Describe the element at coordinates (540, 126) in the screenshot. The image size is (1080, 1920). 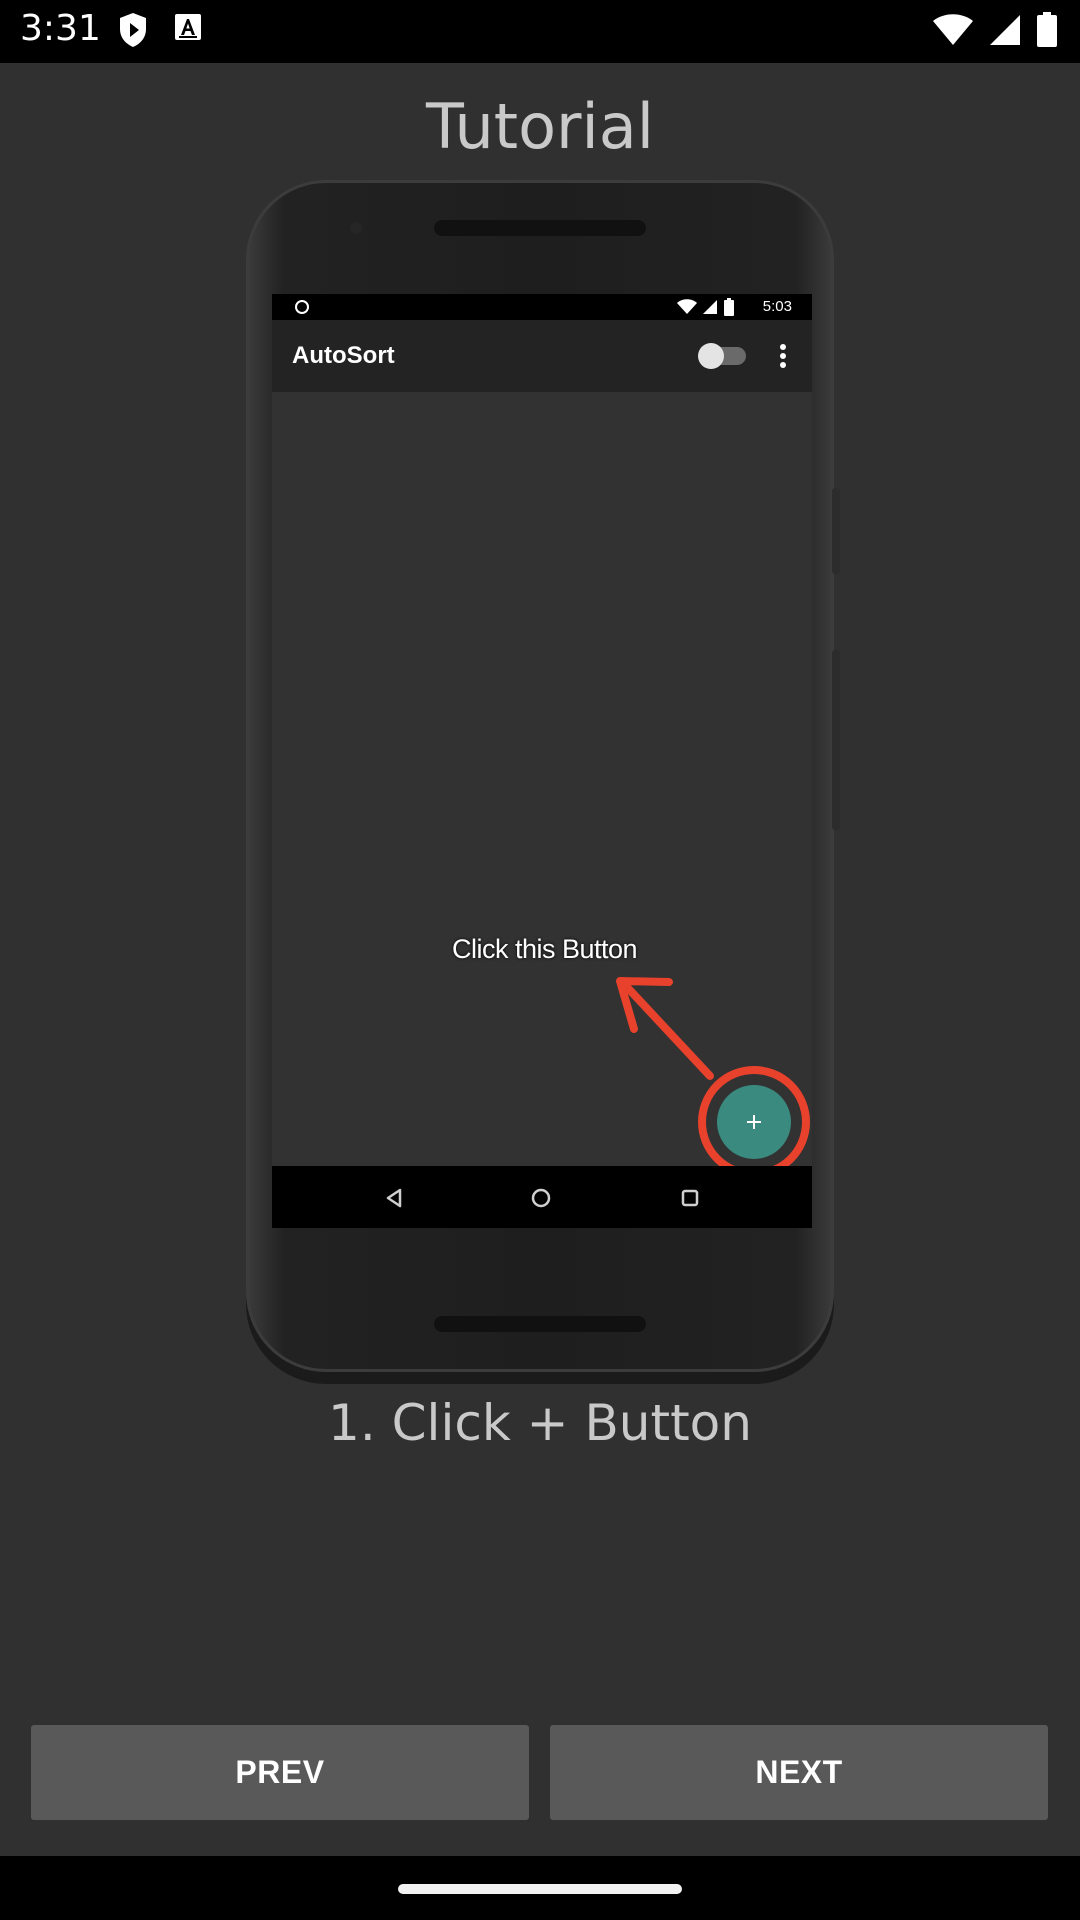
I see `page-title: Tutorial` at that location.